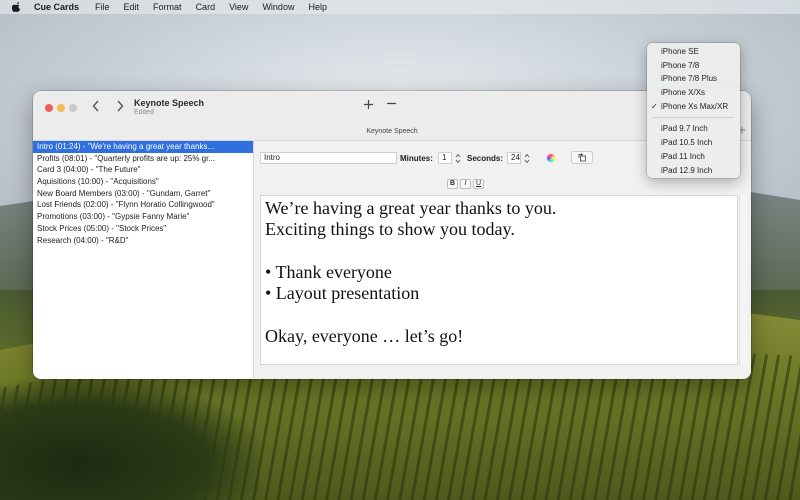 This screenshot has height=500, width=800. What do you see at coordinates (392, 131) in the screenshot?
I see `tab-keynote-speech: Keynote Speech` at bounding box center [392, 131].